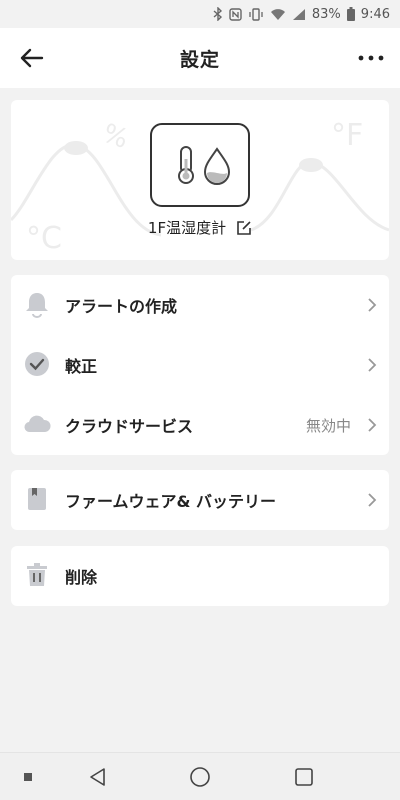  I want to click on back-triangle-icon, so click(98, 777).